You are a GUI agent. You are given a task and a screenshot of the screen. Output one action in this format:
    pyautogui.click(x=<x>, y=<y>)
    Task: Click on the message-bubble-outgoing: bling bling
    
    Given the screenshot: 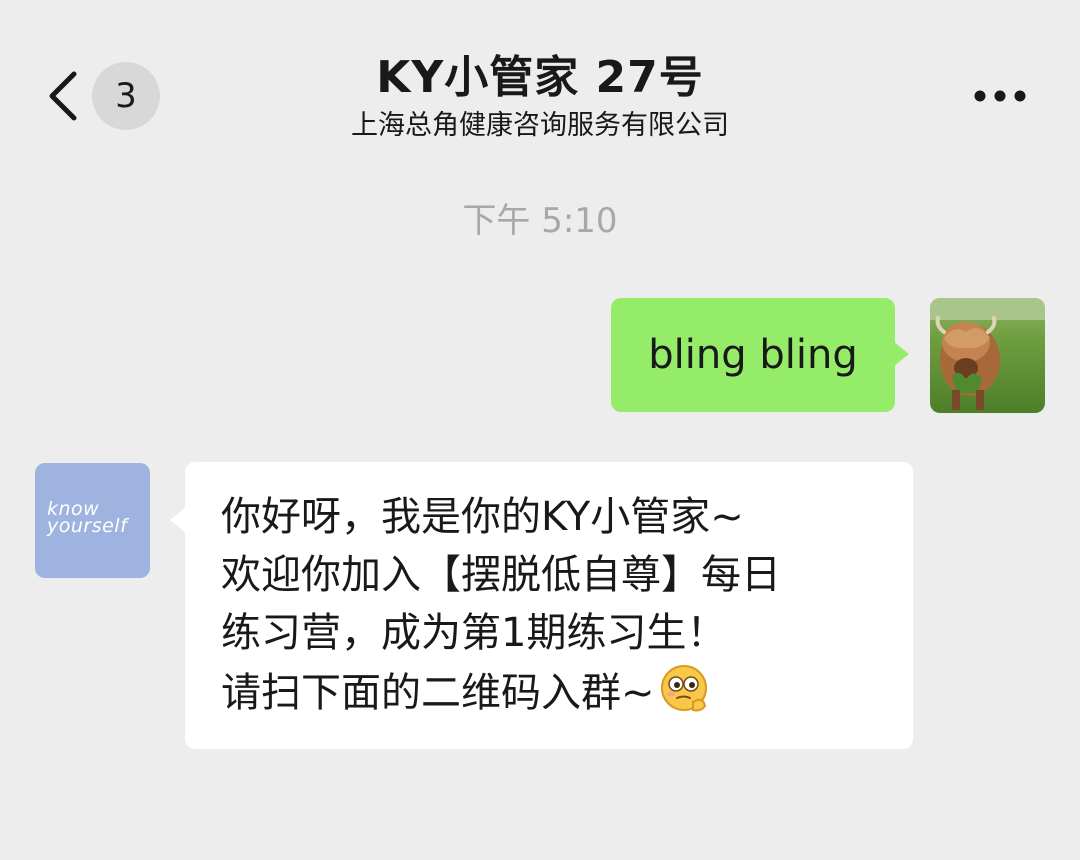 What is the action you would take?
    pyautogui.click(x=760, y=355)
    